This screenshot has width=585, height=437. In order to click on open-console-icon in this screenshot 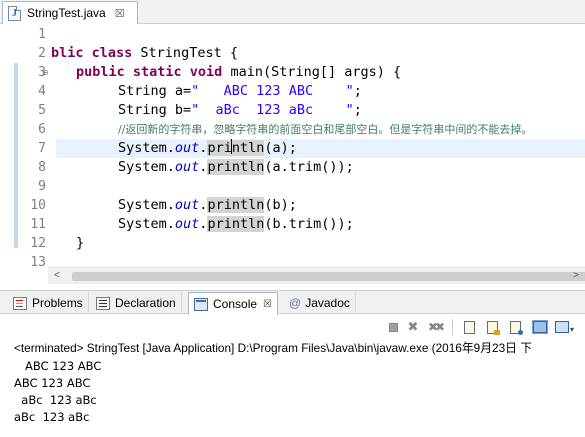, I will do `click(562, 327)`.